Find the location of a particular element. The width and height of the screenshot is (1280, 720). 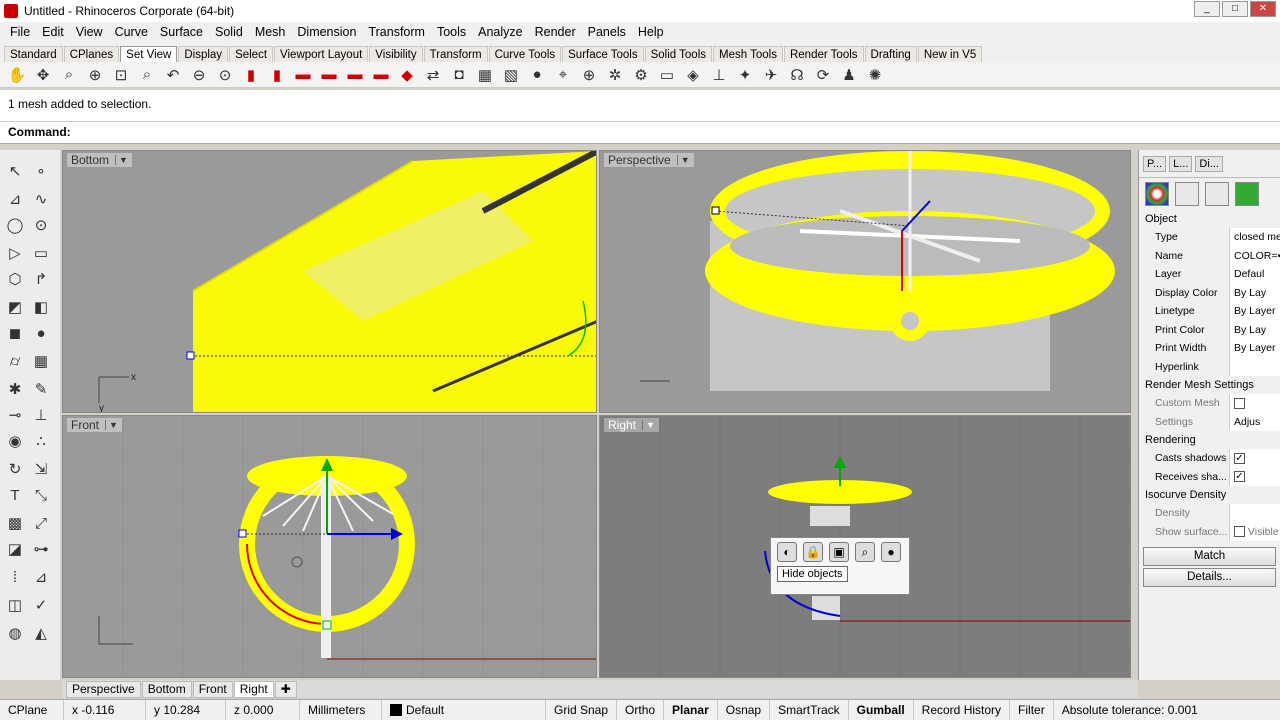

menu-render: Render is located at coordinates (555, 32).